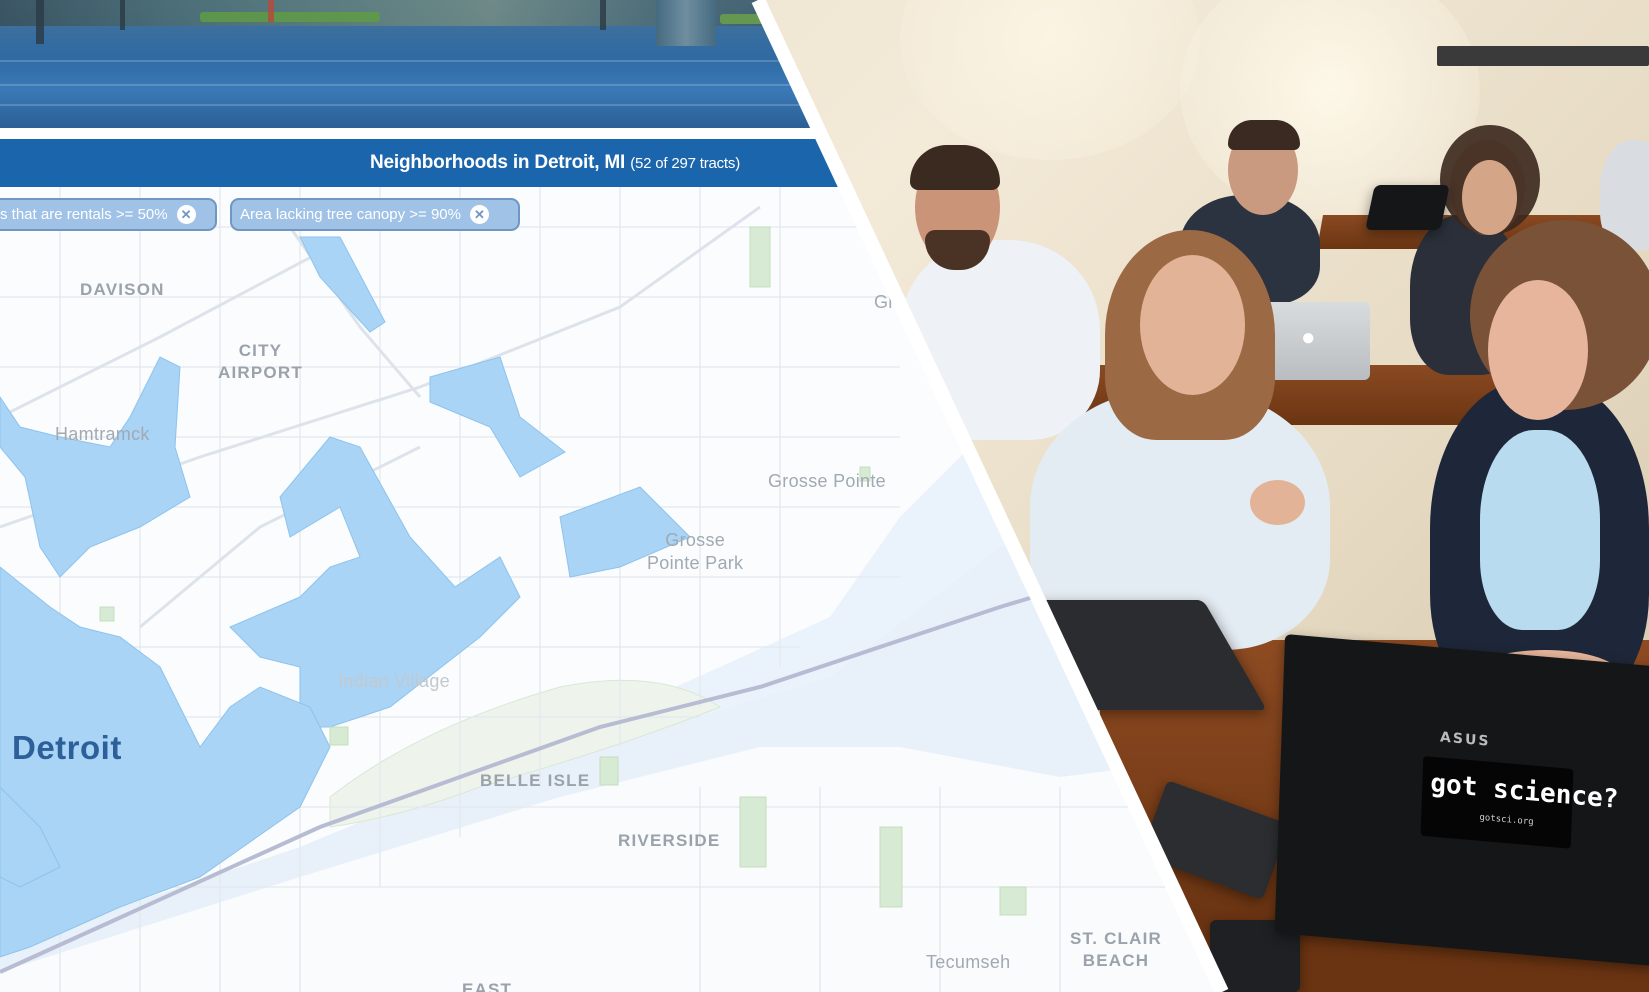  I want to click on map-label-hamtramck: Hamtramck, so click(102, 434).